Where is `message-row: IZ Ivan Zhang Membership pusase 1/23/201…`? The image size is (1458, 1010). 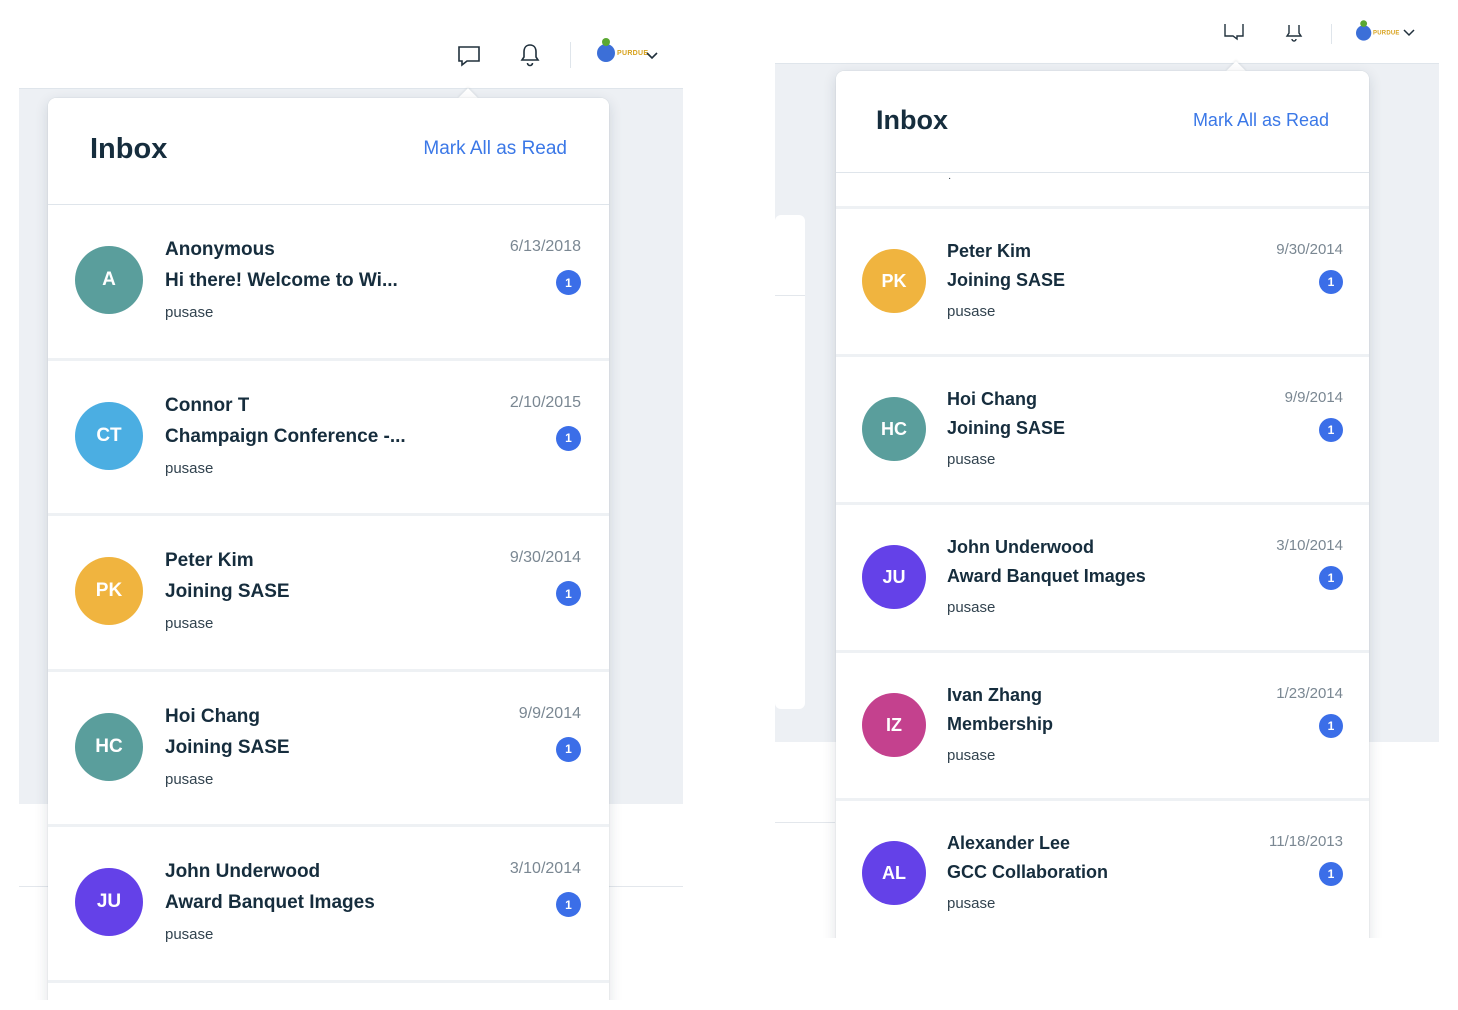
message-row: IZ Ivan Zhang Membership pusase 1/23/201… is located at coordinates (1102, 727).